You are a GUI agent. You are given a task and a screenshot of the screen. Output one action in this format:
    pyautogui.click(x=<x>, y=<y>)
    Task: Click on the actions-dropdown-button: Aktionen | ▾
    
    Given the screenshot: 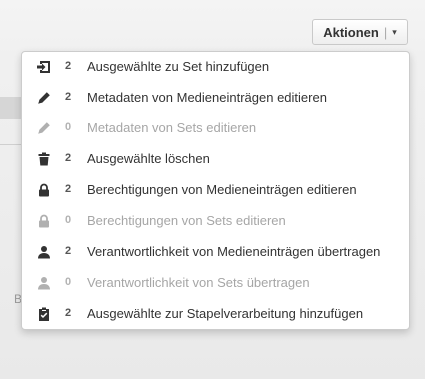 What is the action you would take?
    pyautogui.click(x=360, y=32)
    